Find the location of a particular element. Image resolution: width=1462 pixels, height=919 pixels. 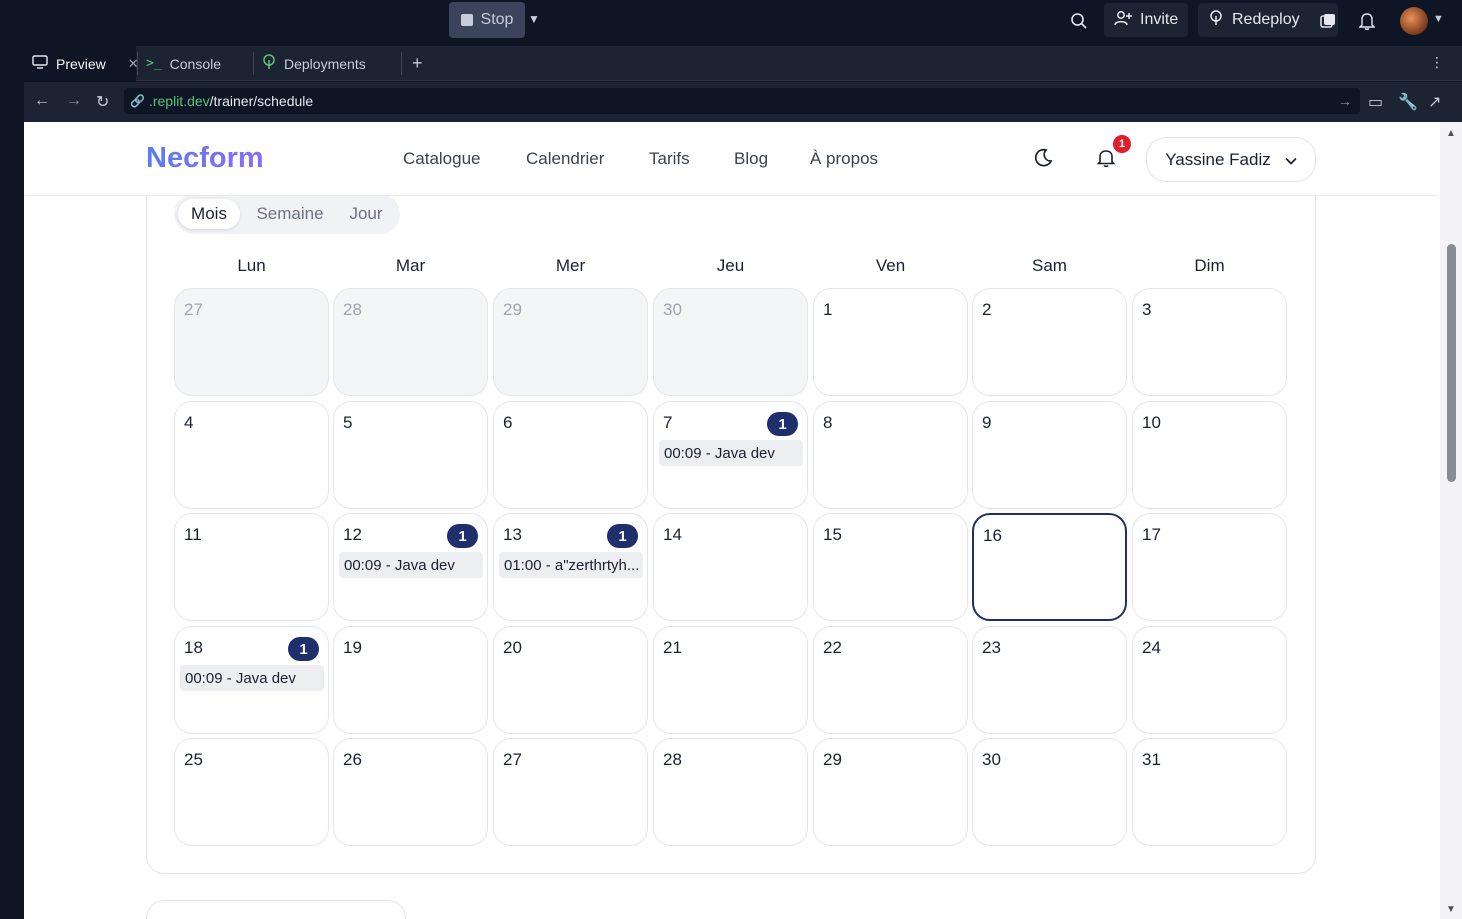

bell-icon is located at coordinates (1367, 21).